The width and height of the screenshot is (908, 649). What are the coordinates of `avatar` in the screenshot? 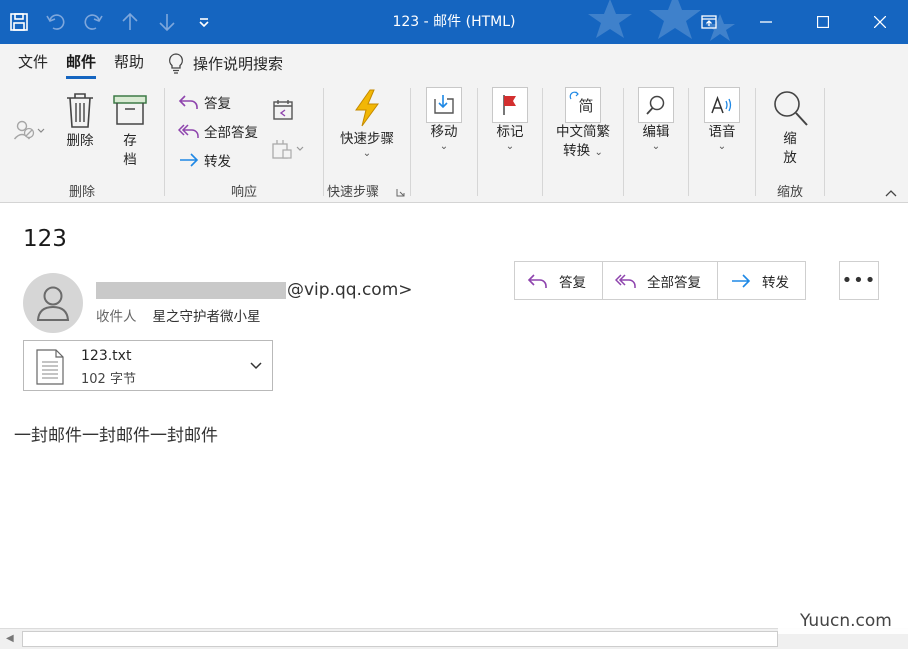 It's located at (53, 303).